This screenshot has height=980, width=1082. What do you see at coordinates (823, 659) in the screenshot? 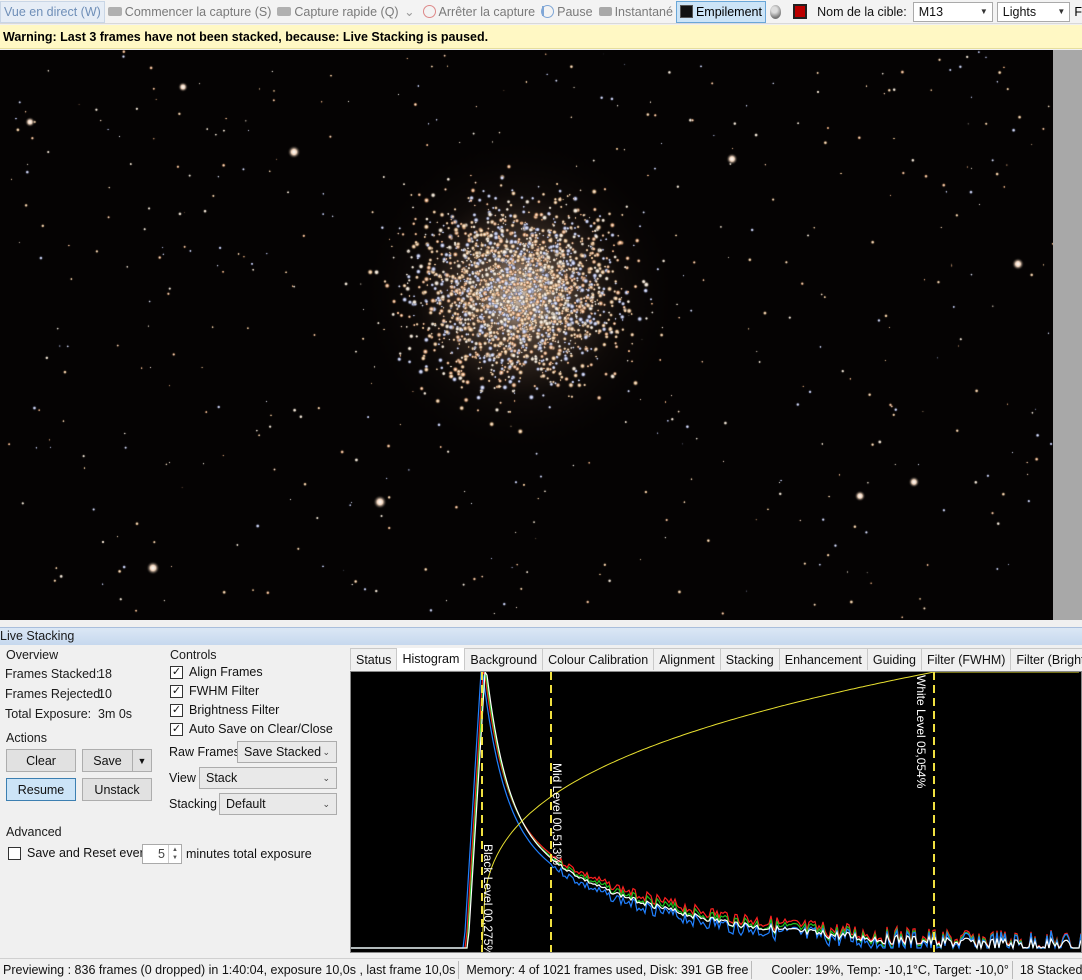
I see `tab-enhancement: Enhancement` at bounding box center [823, 659].